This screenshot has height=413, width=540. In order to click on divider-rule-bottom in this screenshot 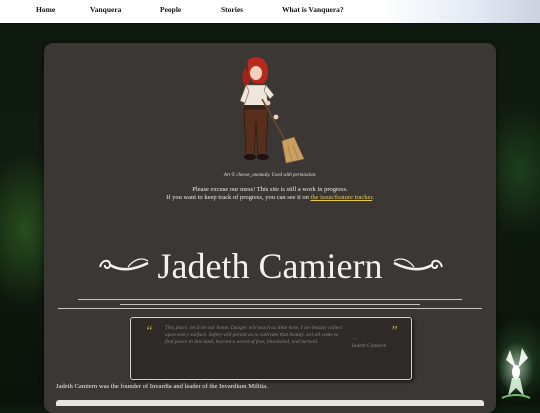, I will do `click(270, 308)`.